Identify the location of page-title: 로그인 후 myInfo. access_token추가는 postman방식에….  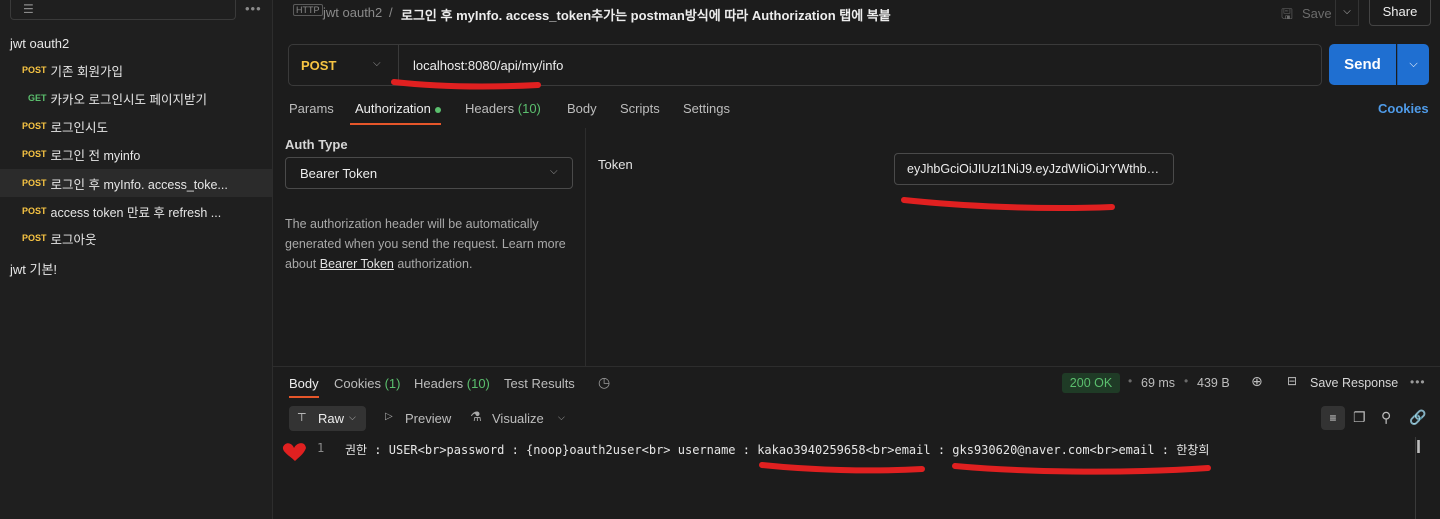
(646, 14).